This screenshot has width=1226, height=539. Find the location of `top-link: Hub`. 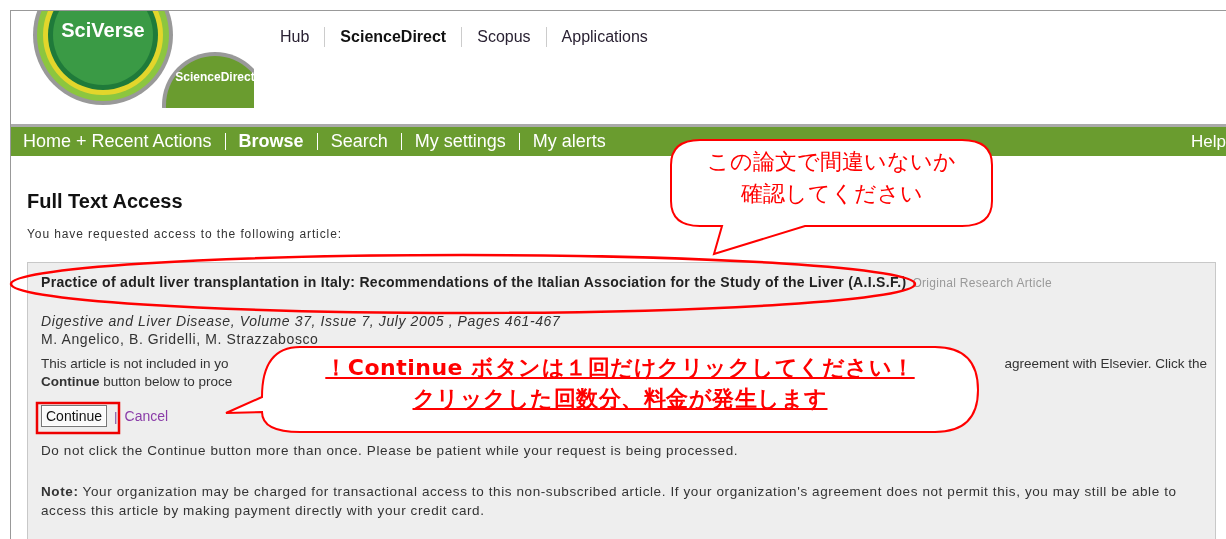

top-link: Hub is located at coordinates (302, 37).